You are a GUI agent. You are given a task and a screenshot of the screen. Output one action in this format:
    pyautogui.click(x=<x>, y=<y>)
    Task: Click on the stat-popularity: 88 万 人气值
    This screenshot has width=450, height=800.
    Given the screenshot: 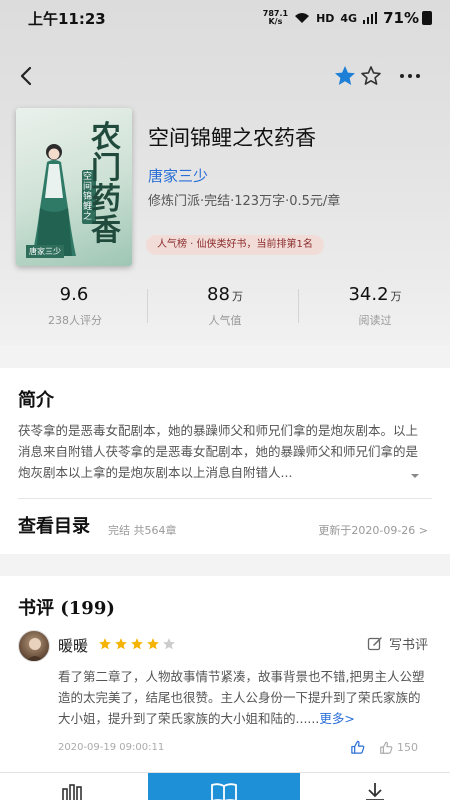 What is the action you would take?
    pyautogui.click(x=225, y=307)
    